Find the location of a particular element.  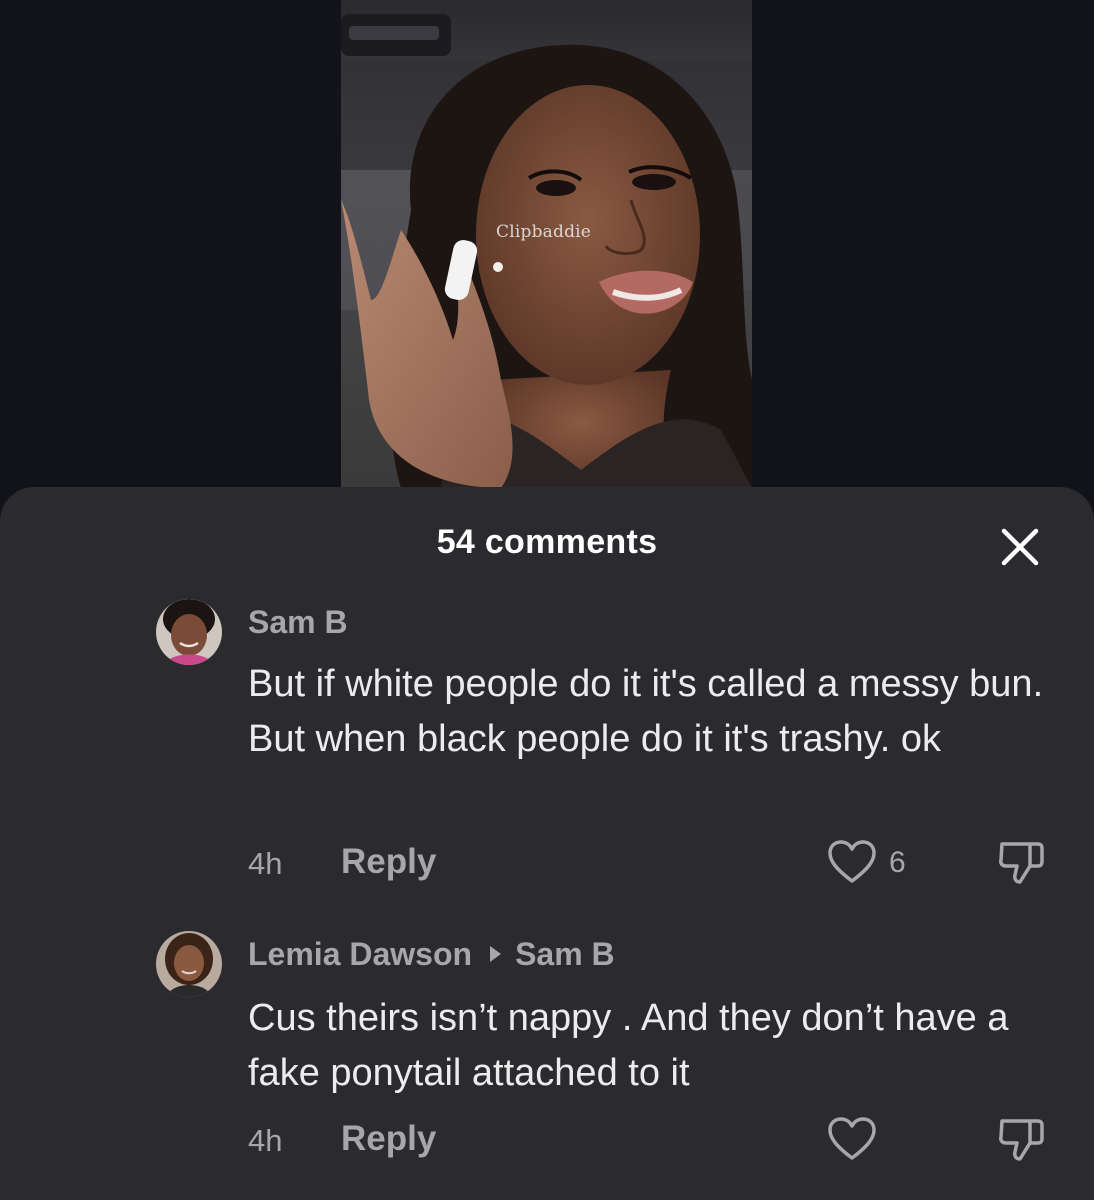

like-count: 6 is located at coordinates (897, 862).